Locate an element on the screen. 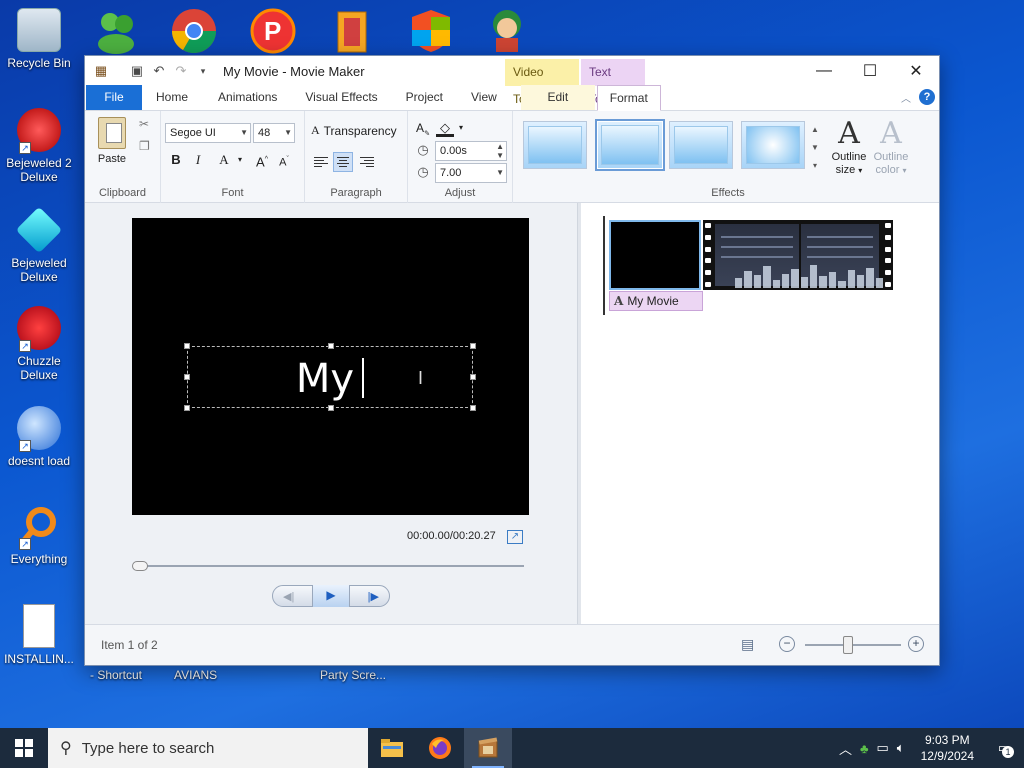  tab-home: Home is located at coordinates (173, 97).